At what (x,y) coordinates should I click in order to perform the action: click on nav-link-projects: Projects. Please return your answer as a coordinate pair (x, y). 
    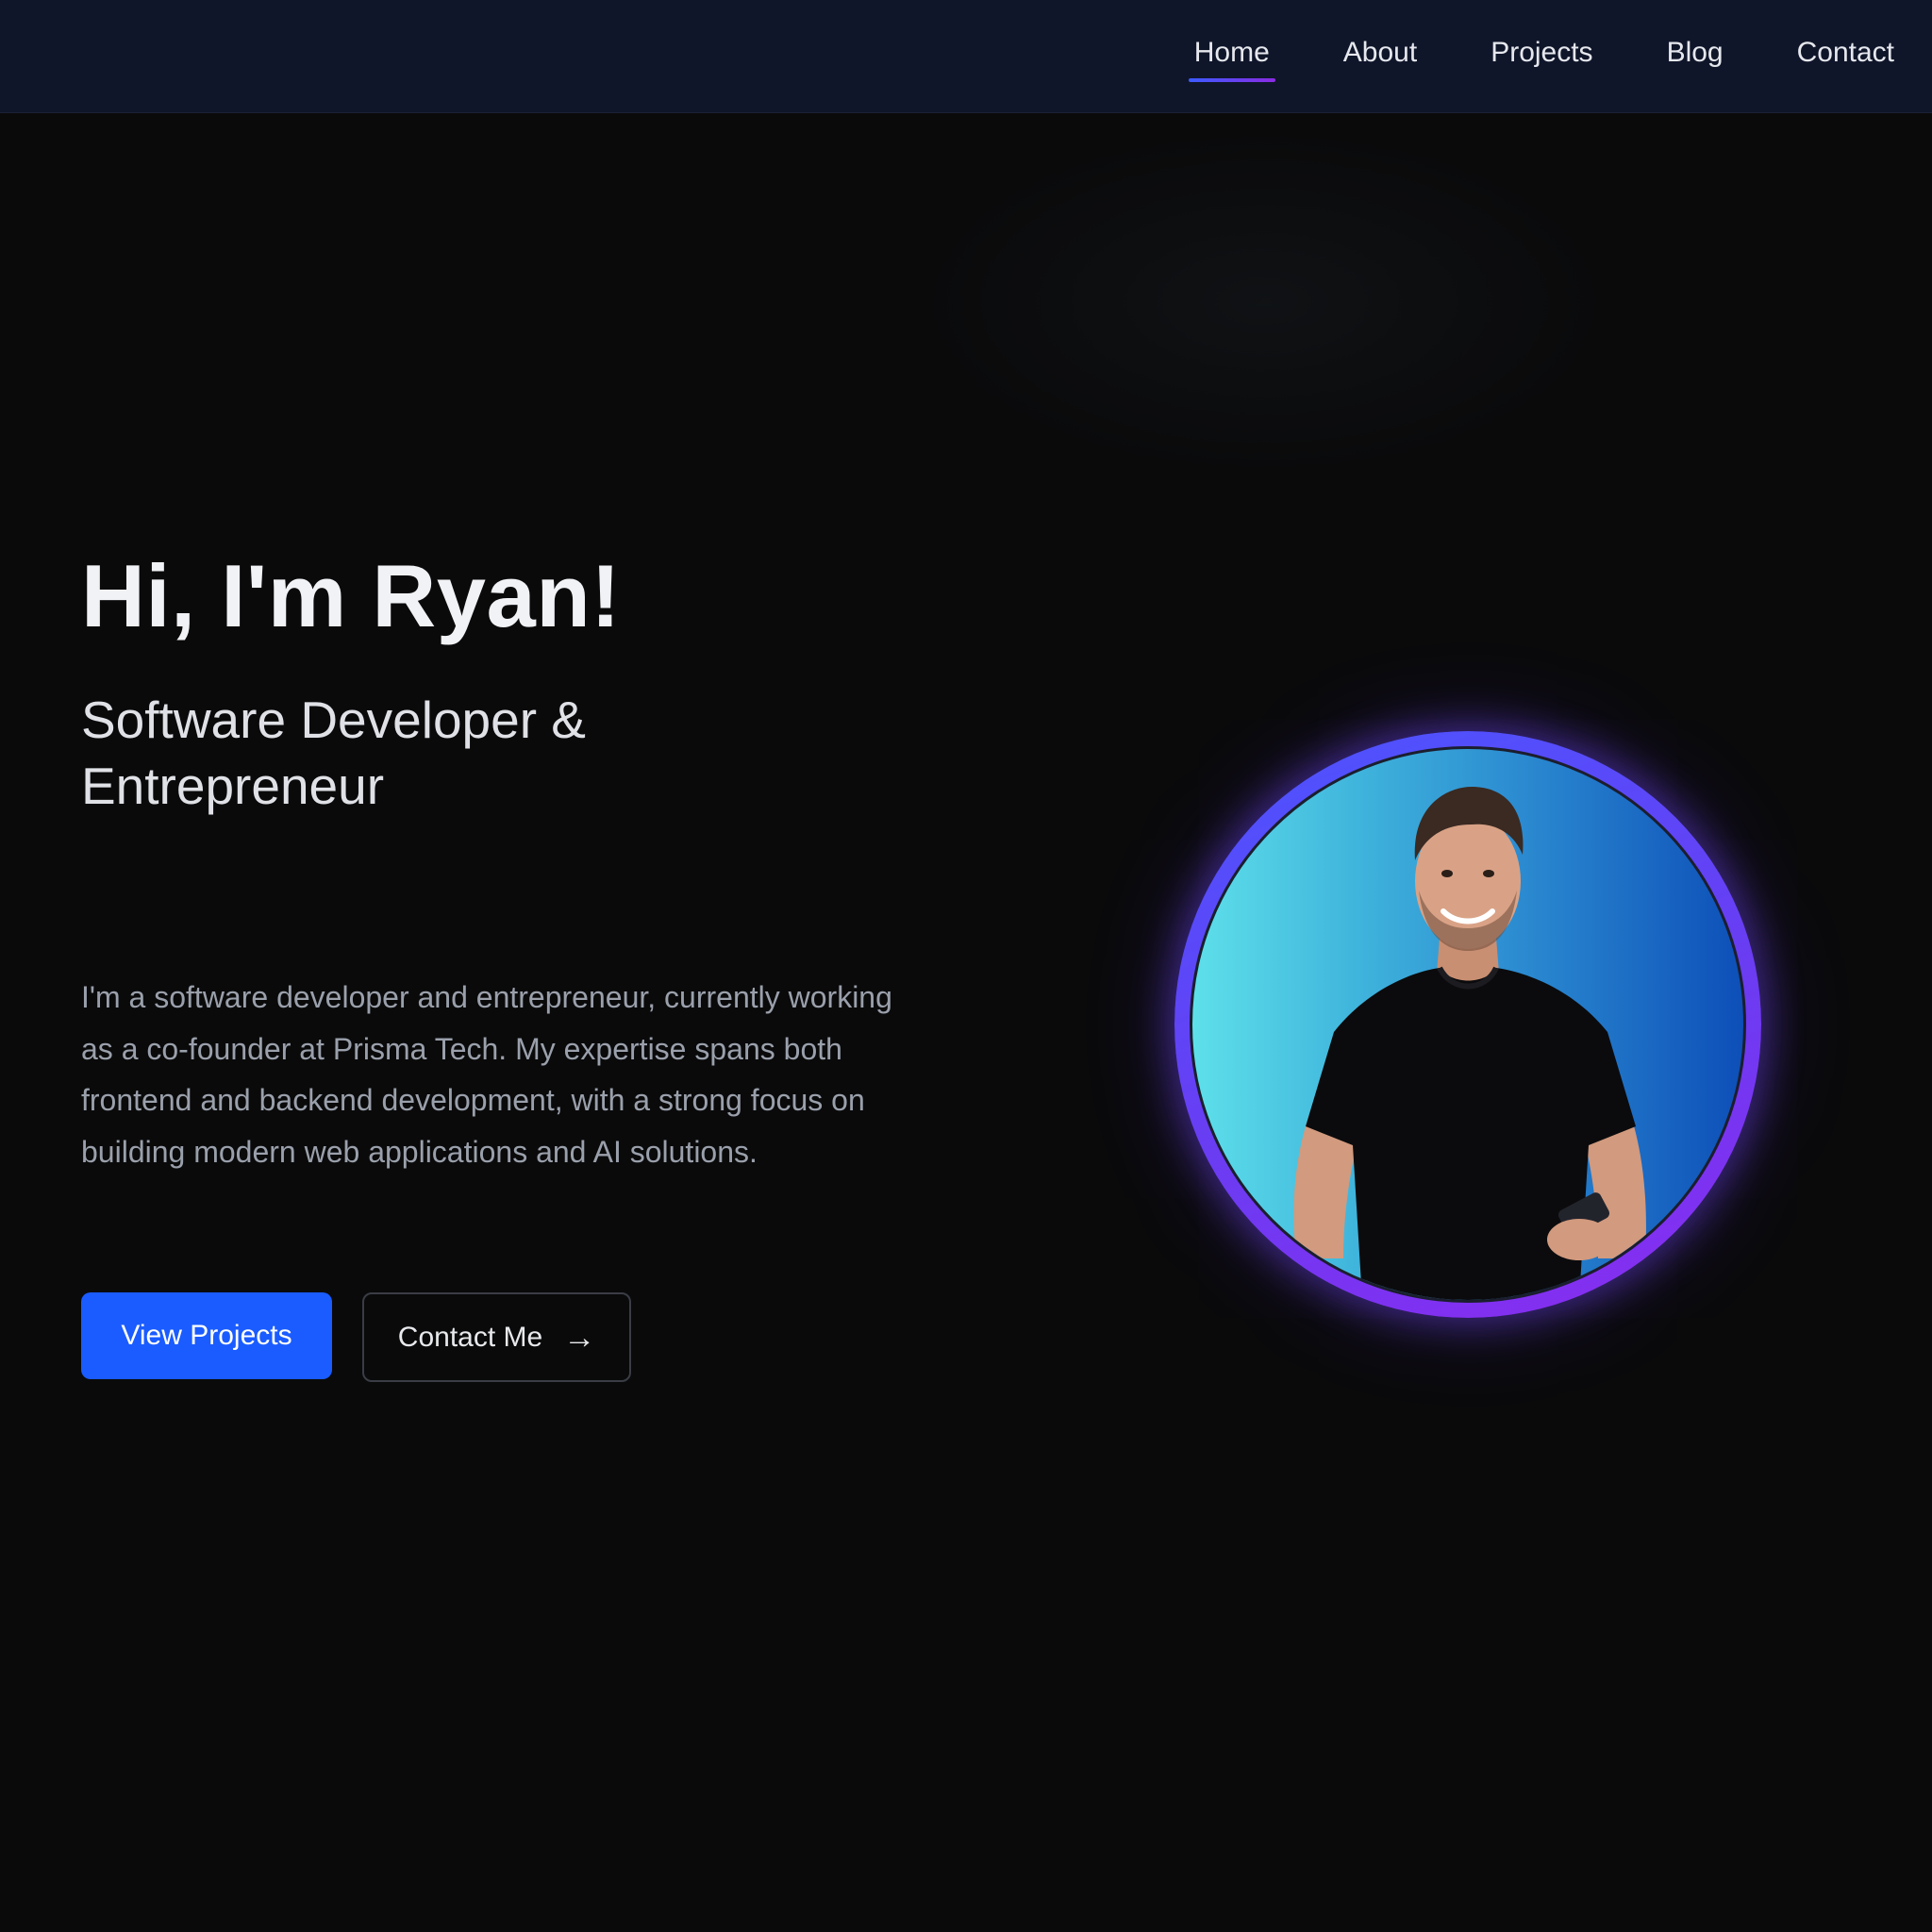
    Looking at the image, I should click on (1542, 53).